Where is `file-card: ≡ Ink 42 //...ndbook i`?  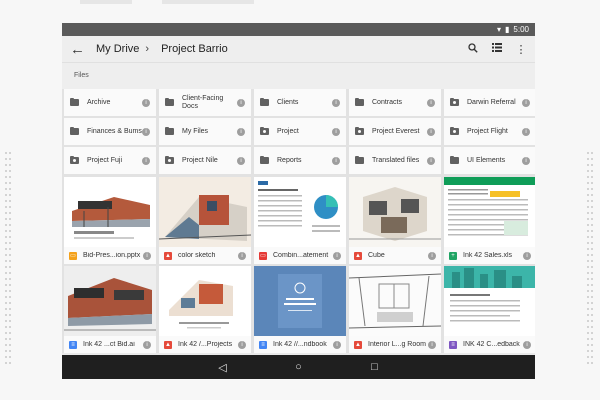
file-card: ≡ Ink 42 //...ndbook i is located at coordinates (300, 309).